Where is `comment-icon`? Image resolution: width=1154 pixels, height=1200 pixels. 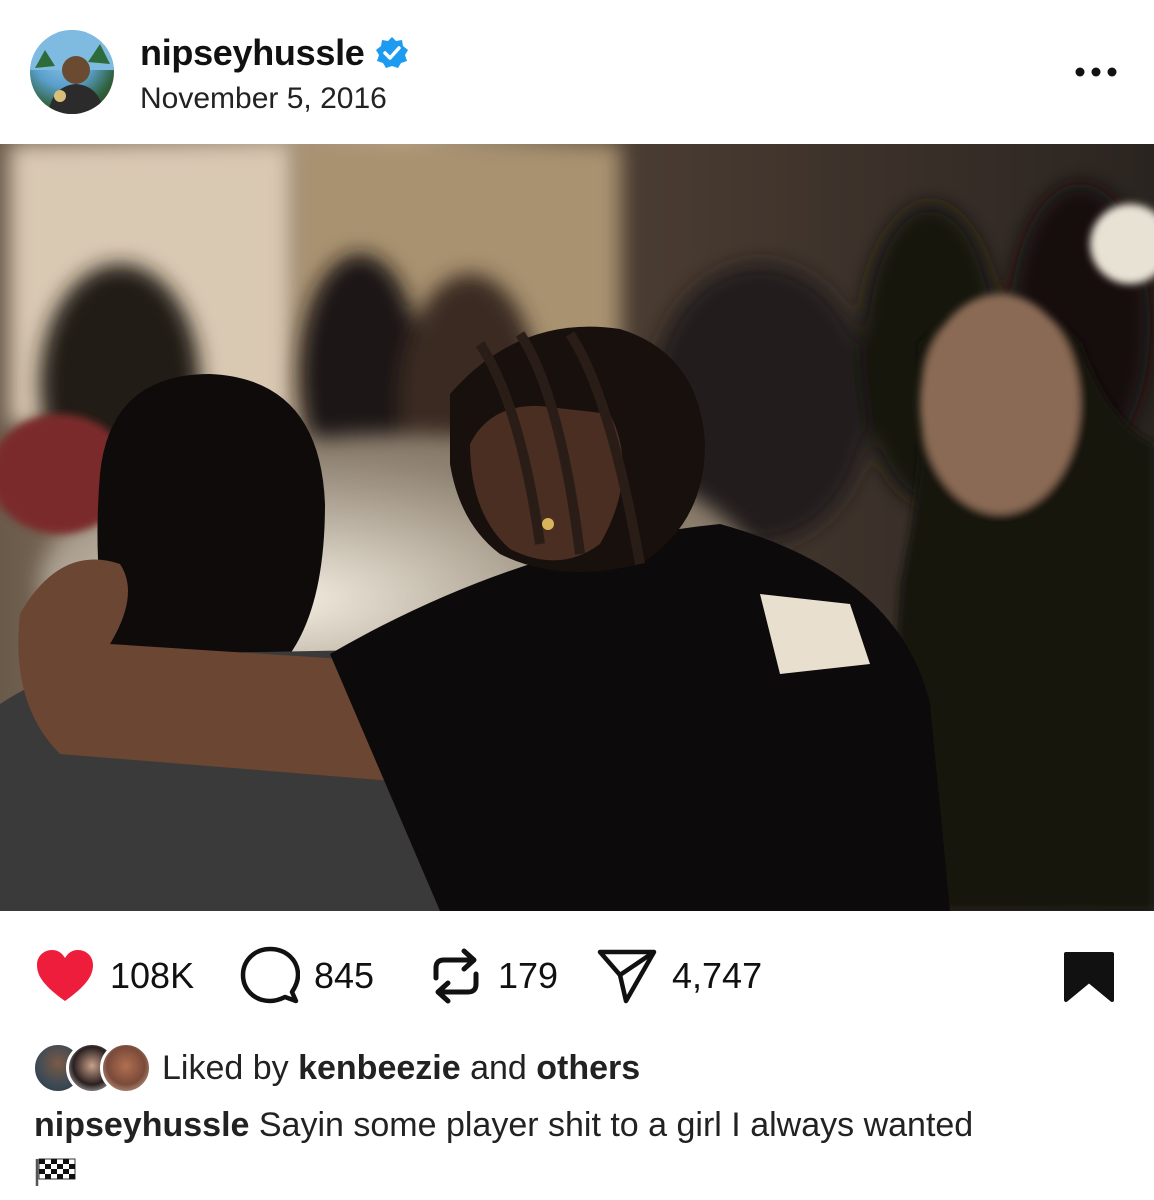
comment-icon is located at coordinates (270, 976).